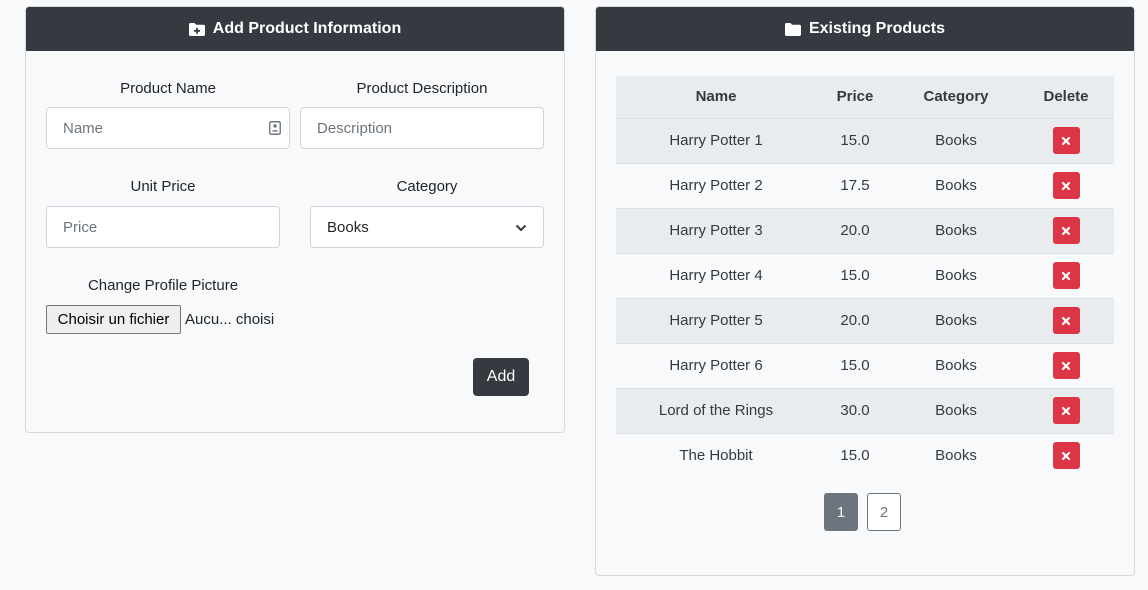 This screenshot has height=590, width=1148. I want to click on add-product-header: Add Product Information, so click(295, 29).